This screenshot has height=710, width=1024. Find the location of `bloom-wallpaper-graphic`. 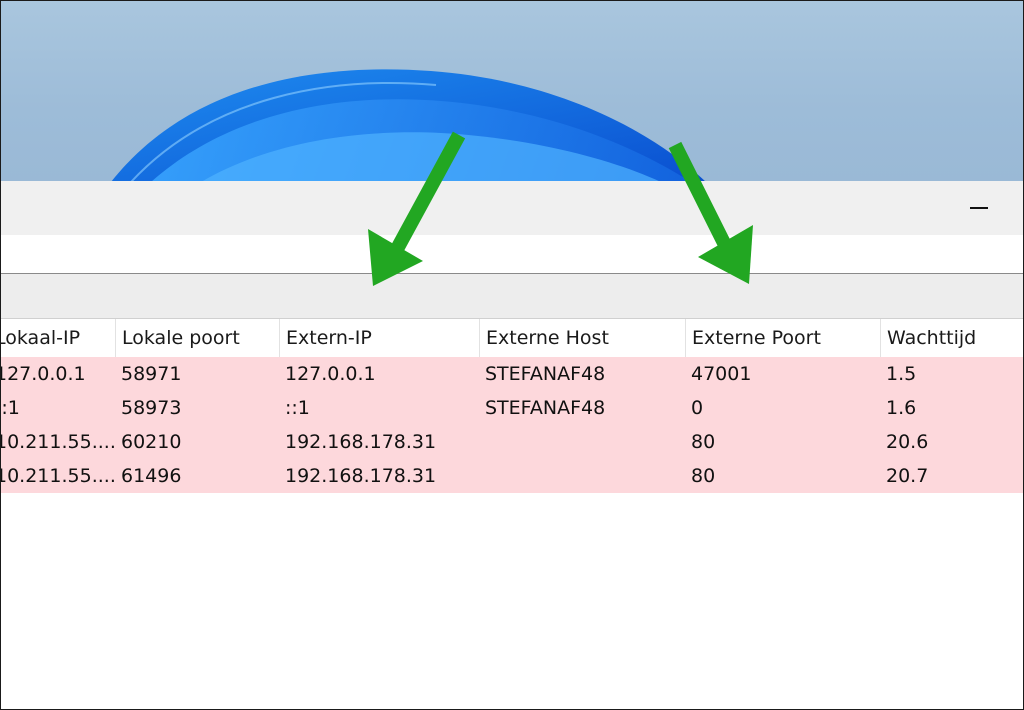

bloom-wallpaper-graphic is located at coordinates (408, 125).